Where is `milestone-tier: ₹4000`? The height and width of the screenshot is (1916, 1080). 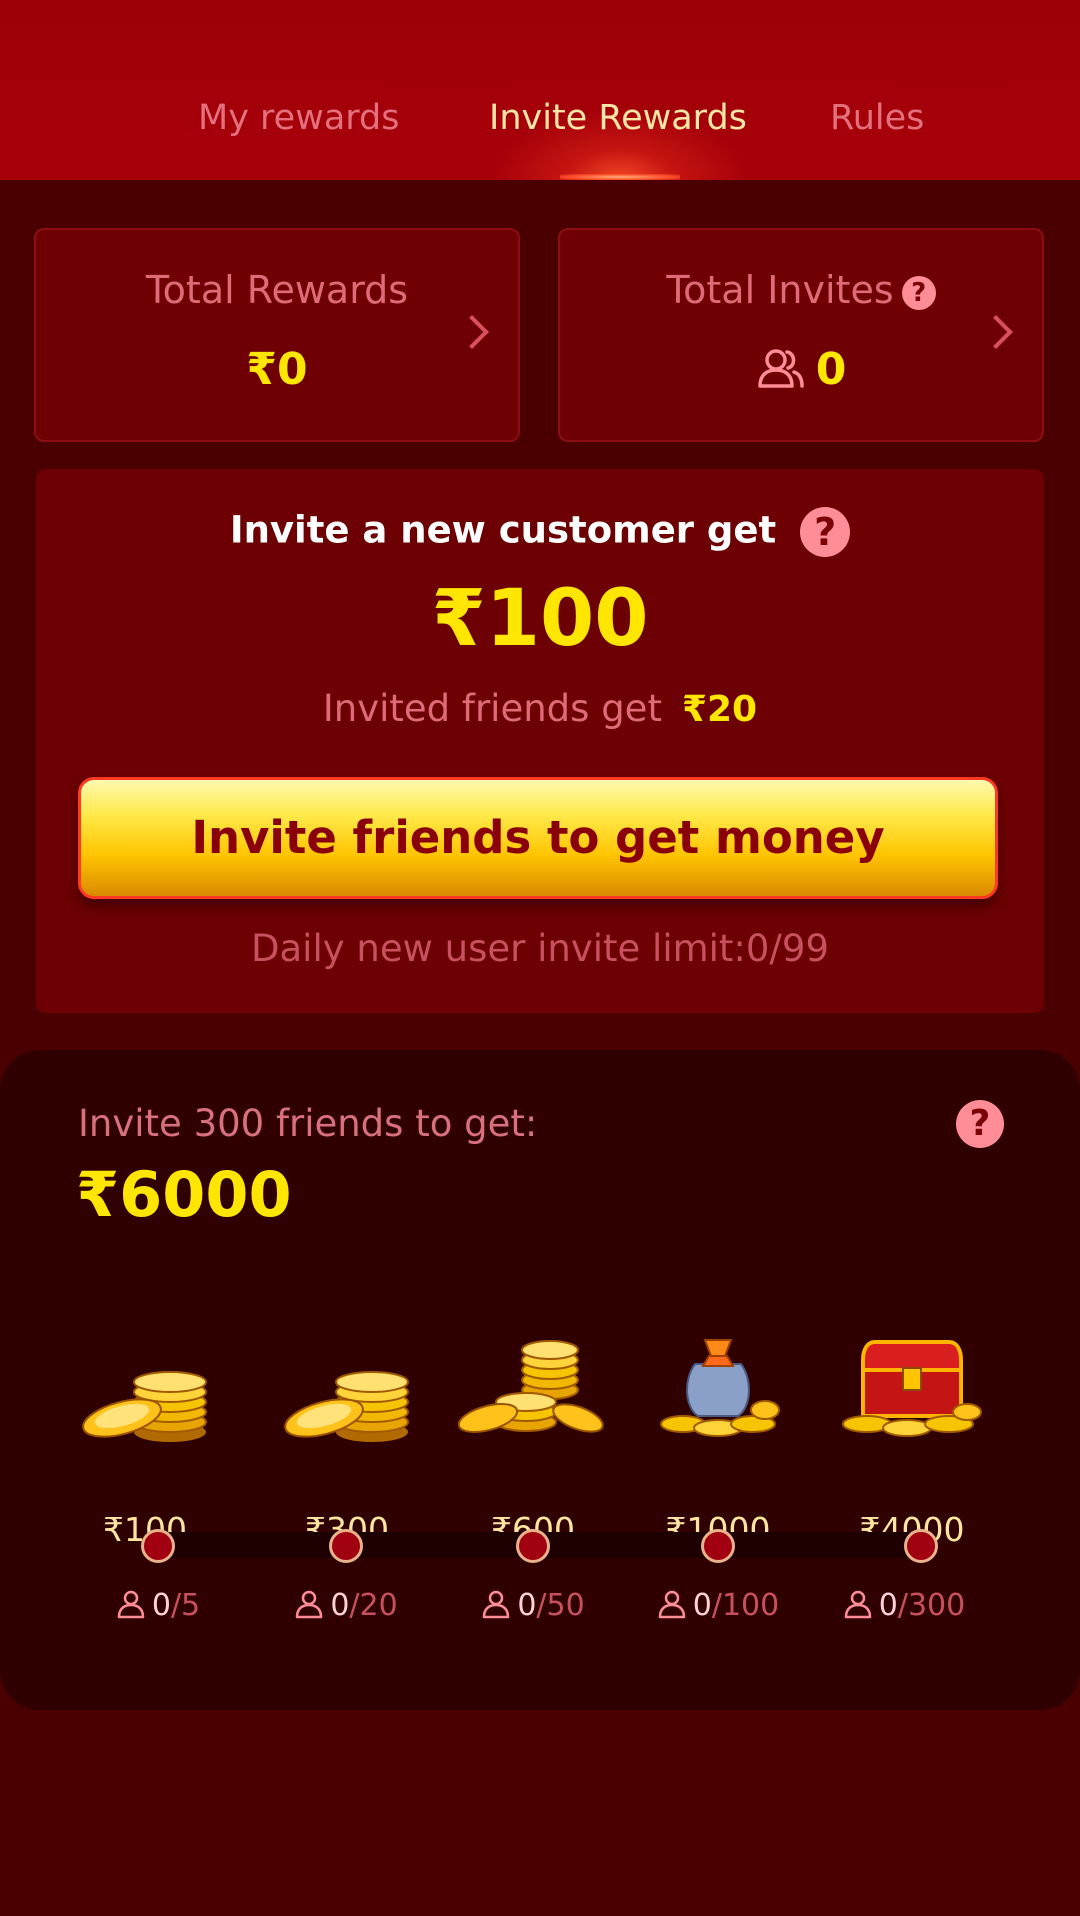 milestone-tier: ₹4000 is located at coordinates (912, 1444).